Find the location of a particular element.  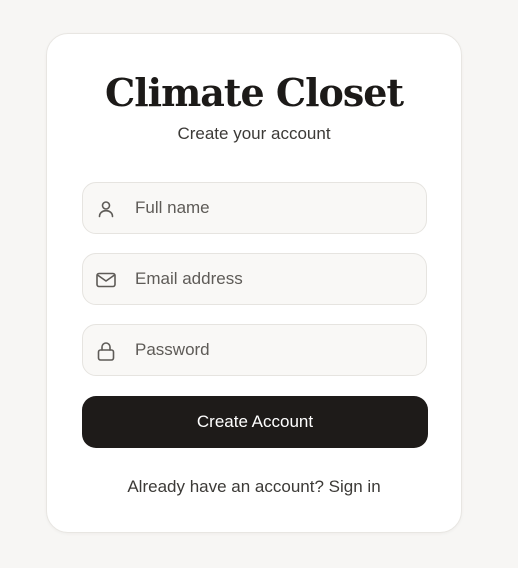

lock-icon is located at coordinates (106, 351).